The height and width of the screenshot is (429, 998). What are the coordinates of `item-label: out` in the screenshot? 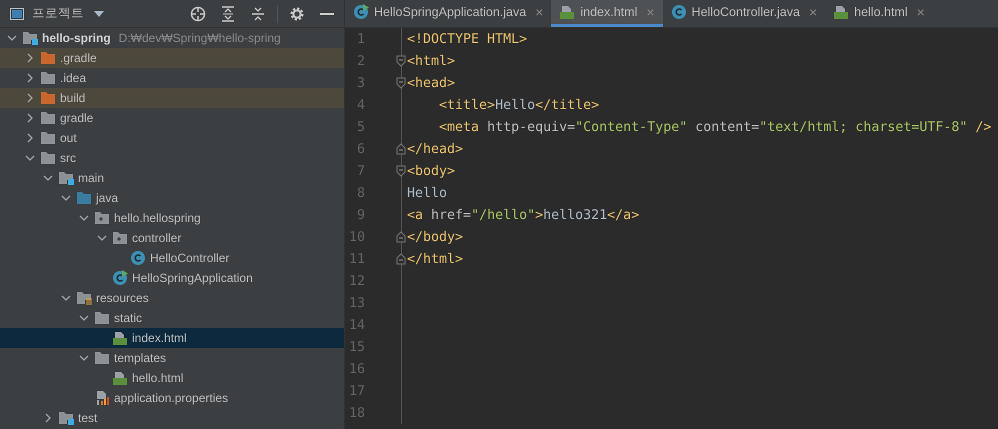 It's located at (68, 138).